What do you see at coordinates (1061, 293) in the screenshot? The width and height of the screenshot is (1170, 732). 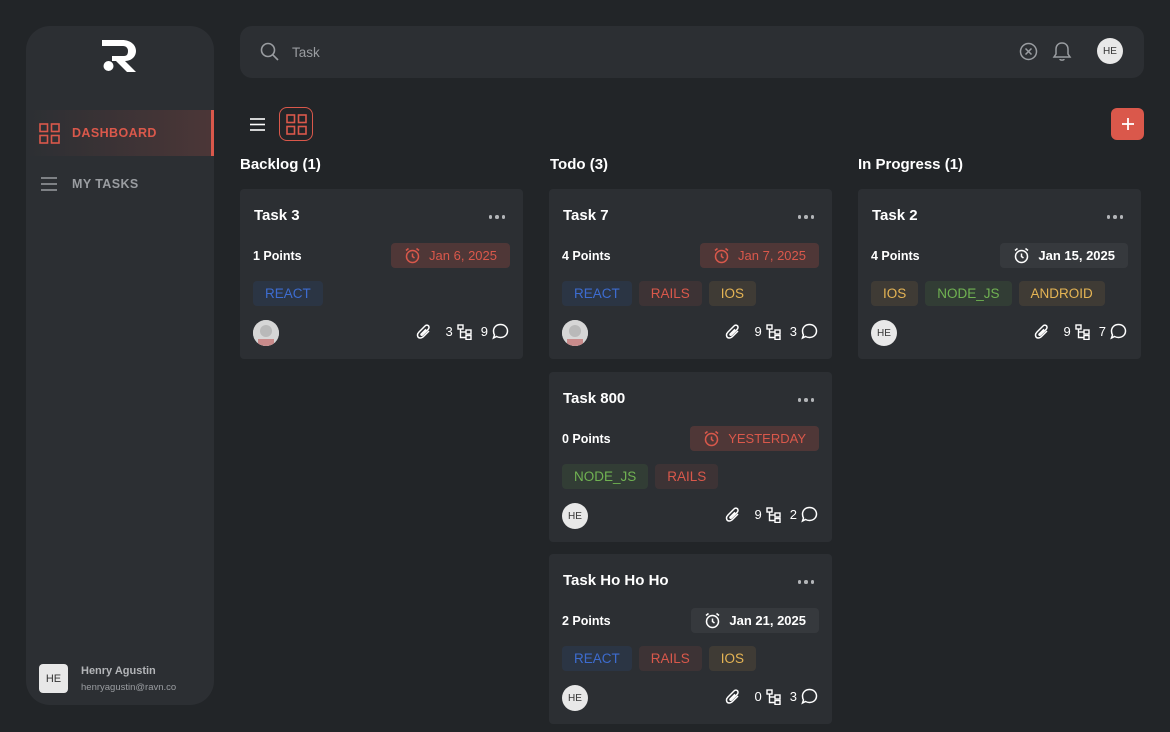 I see `tag-label: ANDROID` at bounding box center [1061, 293].